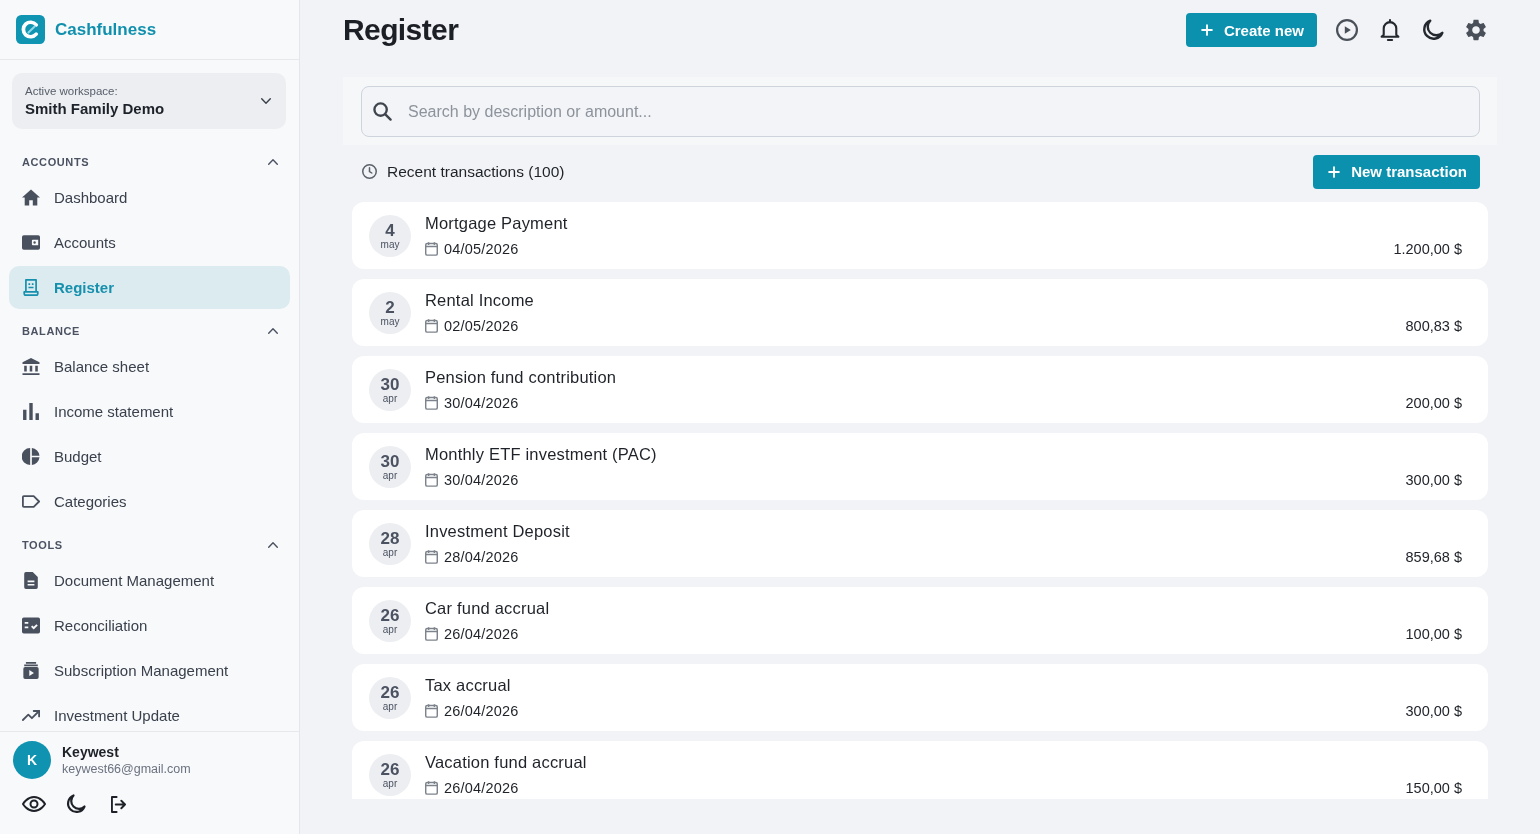  I want to click on transaction-amount: 100,00 $, so click(1433, 634).